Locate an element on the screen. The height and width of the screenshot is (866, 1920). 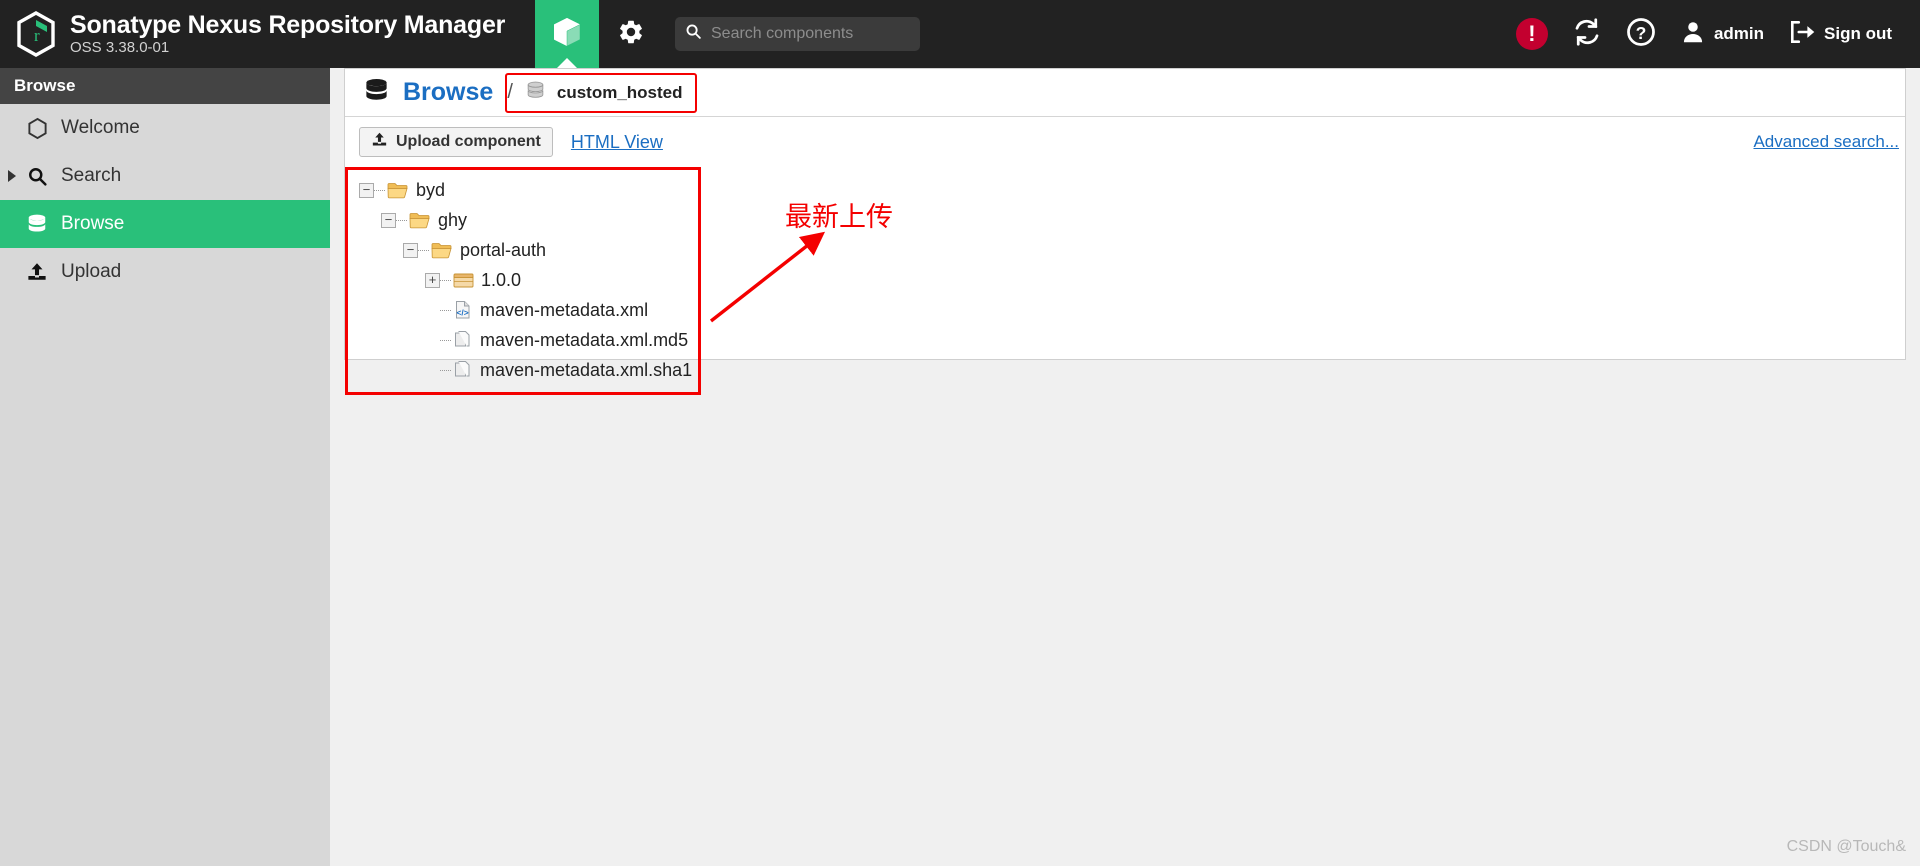
refresh-button is located at coordinates (1587, 34).